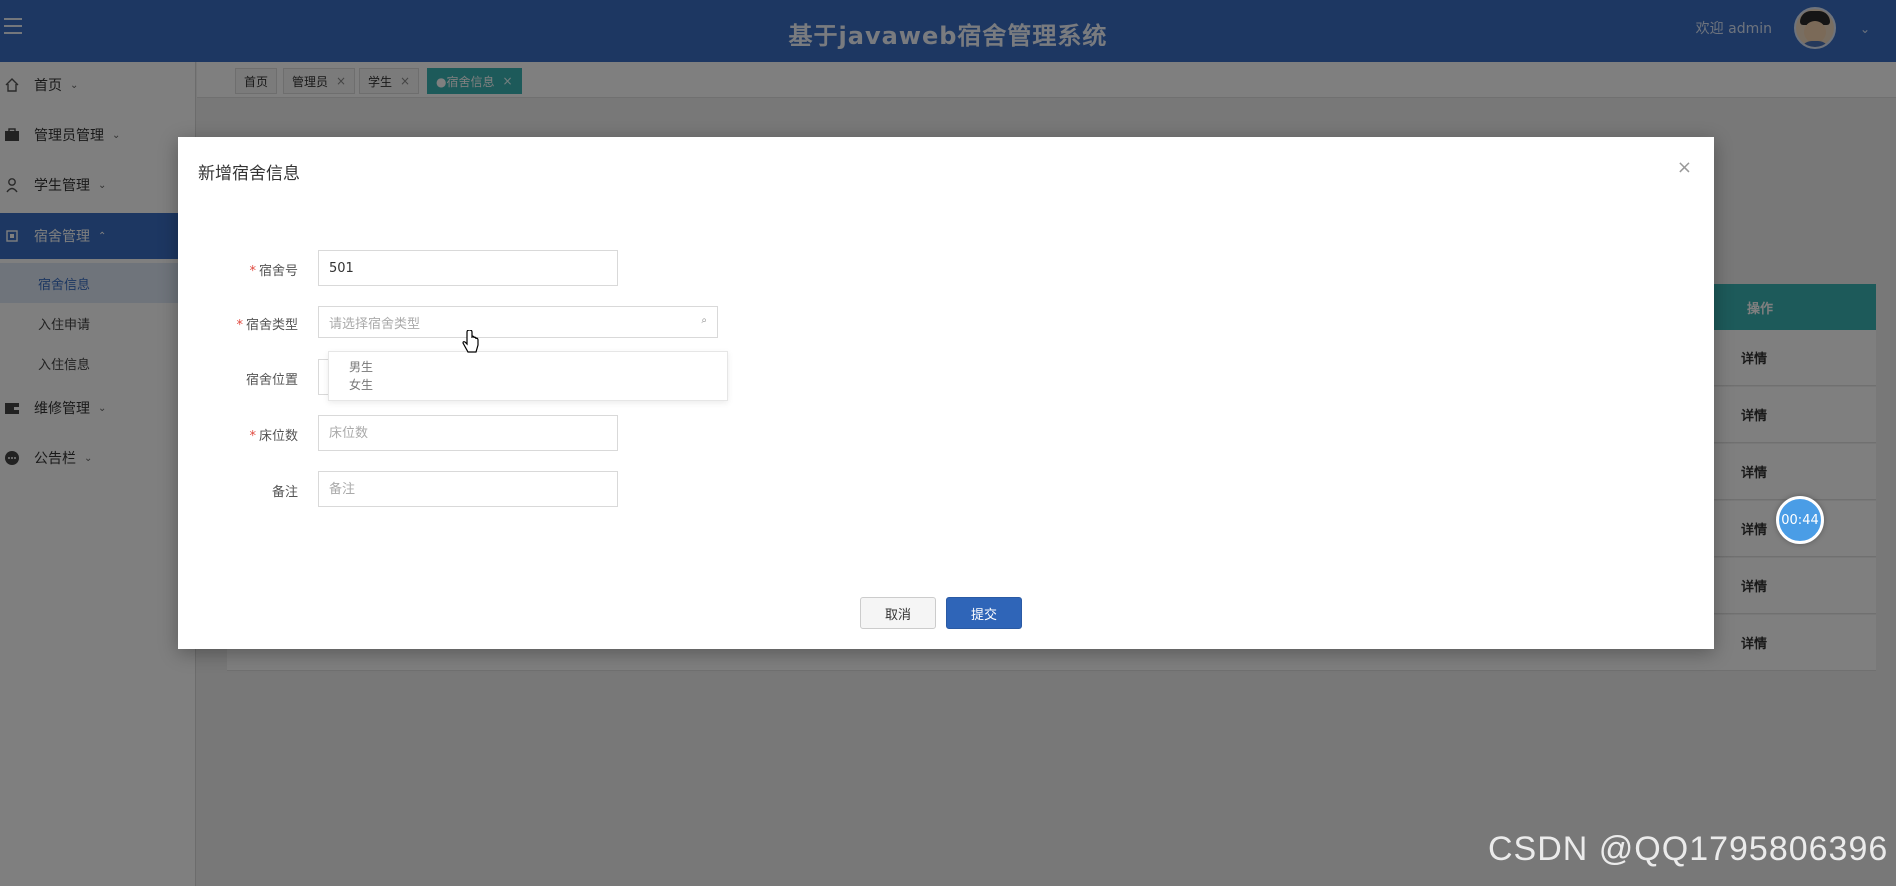 The height and width of the screenshot is (886, 1896). I want to click on label-text: 备注, so click(284, 492).